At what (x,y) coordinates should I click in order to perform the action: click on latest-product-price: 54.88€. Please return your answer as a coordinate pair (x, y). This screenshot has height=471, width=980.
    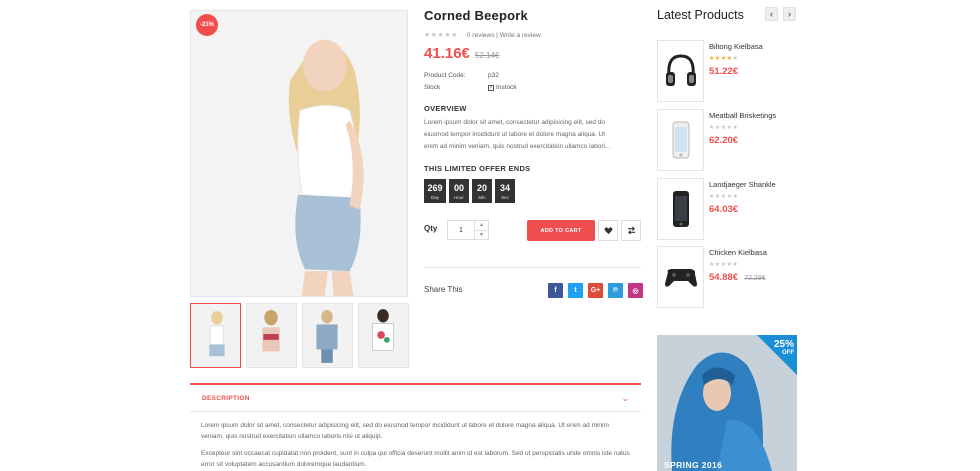
    Looking at the image, I should click on (724, 277).